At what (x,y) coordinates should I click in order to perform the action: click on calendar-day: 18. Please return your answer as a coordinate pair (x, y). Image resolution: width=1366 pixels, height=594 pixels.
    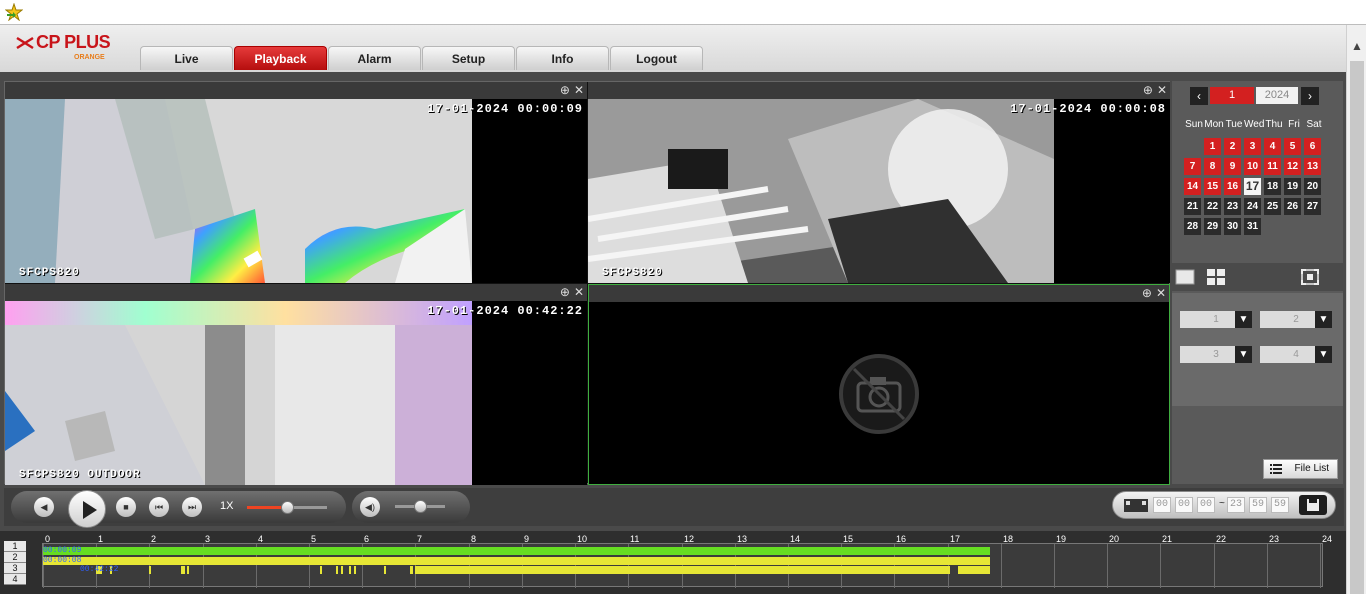
    Looking at the image, I should click on (1272, 186).